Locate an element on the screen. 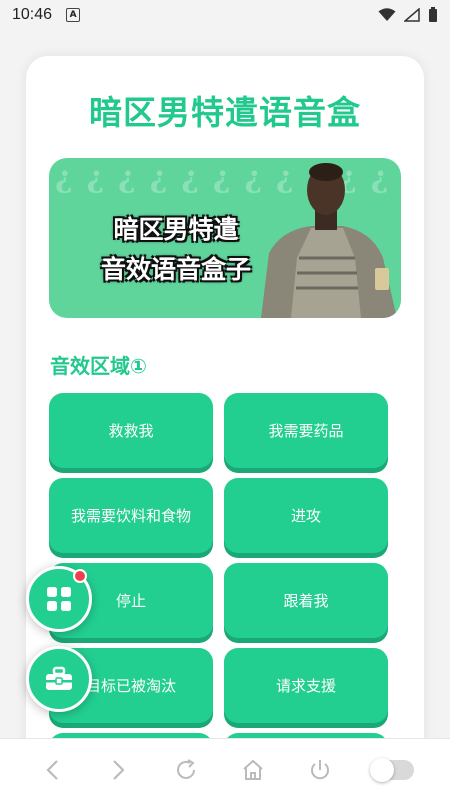 The height and width of the screenshot is (800, 450). home-button is located at coordinates (253, 770).